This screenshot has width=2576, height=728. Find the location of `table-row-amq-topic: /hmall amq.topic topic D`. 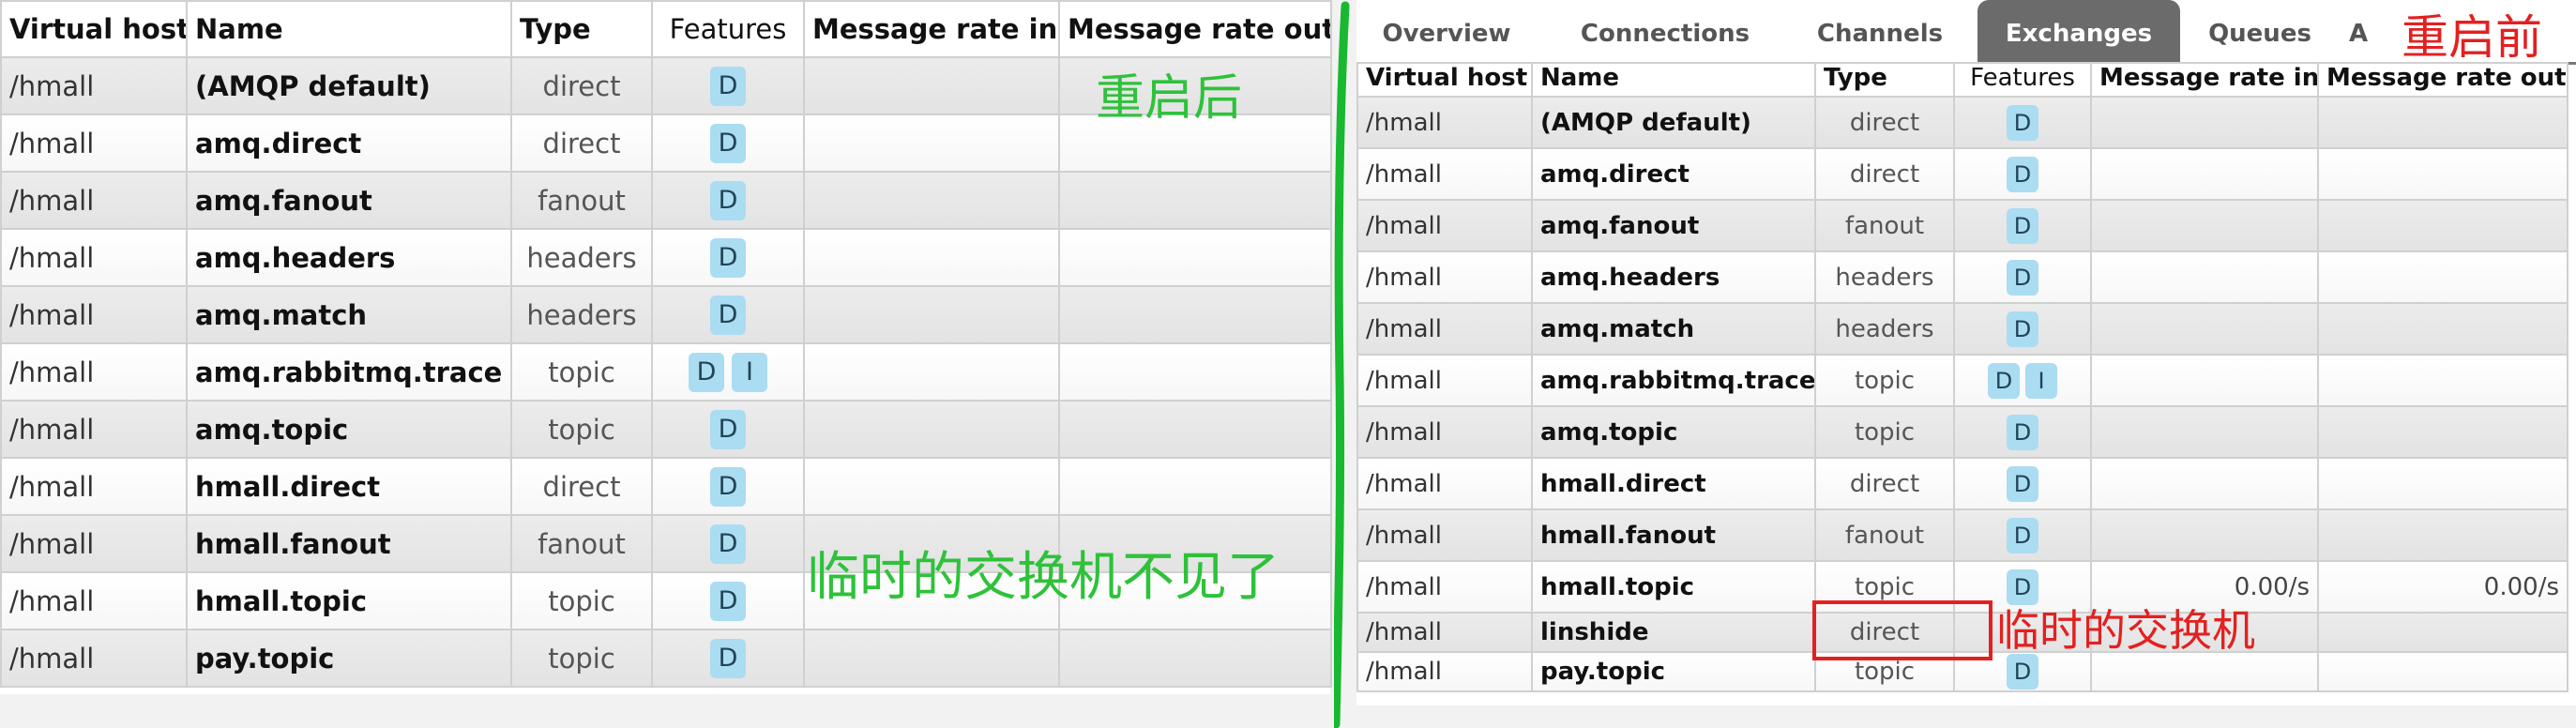

table-row-amq-topic: /hmall amq.topic topic D is located at coordinates (666, 429).